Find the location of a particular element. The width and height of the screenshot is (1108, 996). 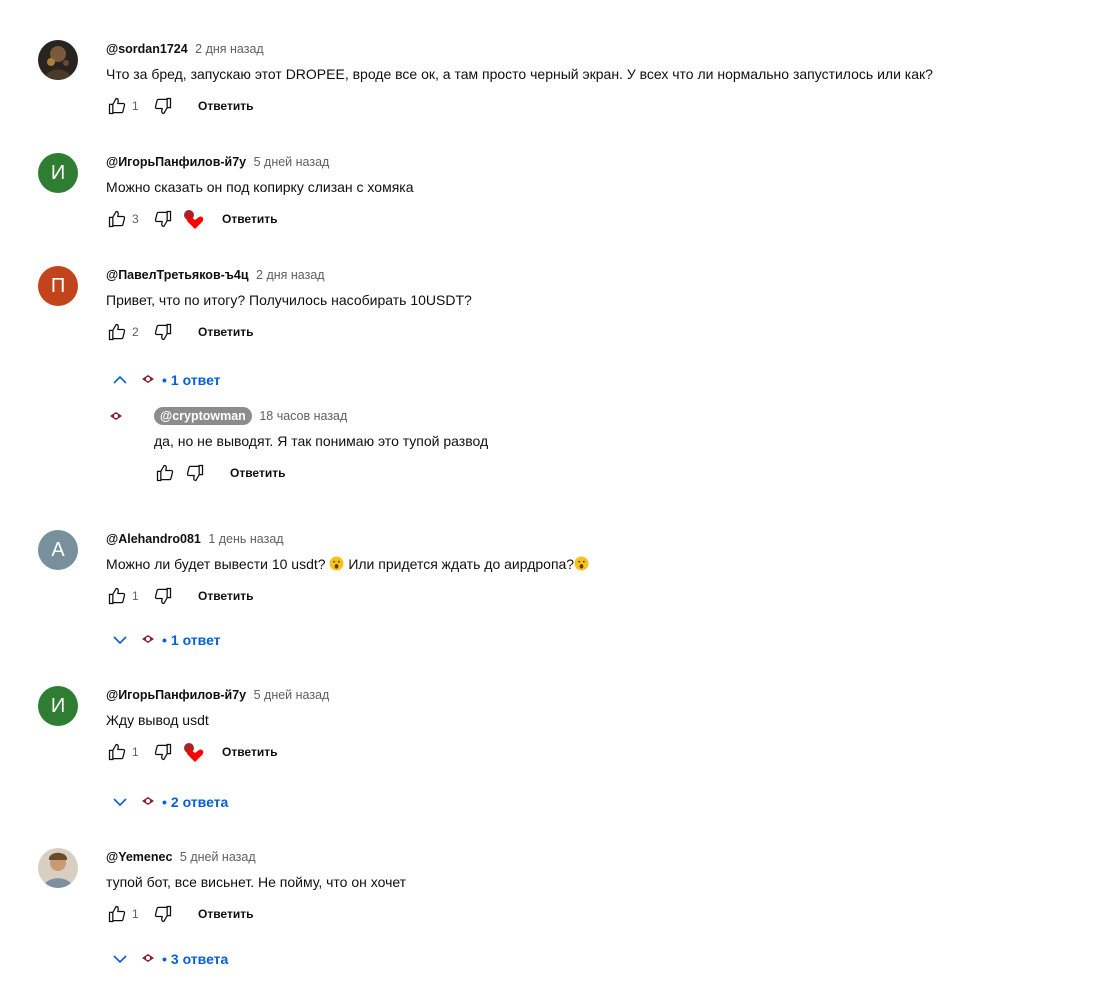

comment-text: Жду вывод usdt is located at coordinates (157, 720).